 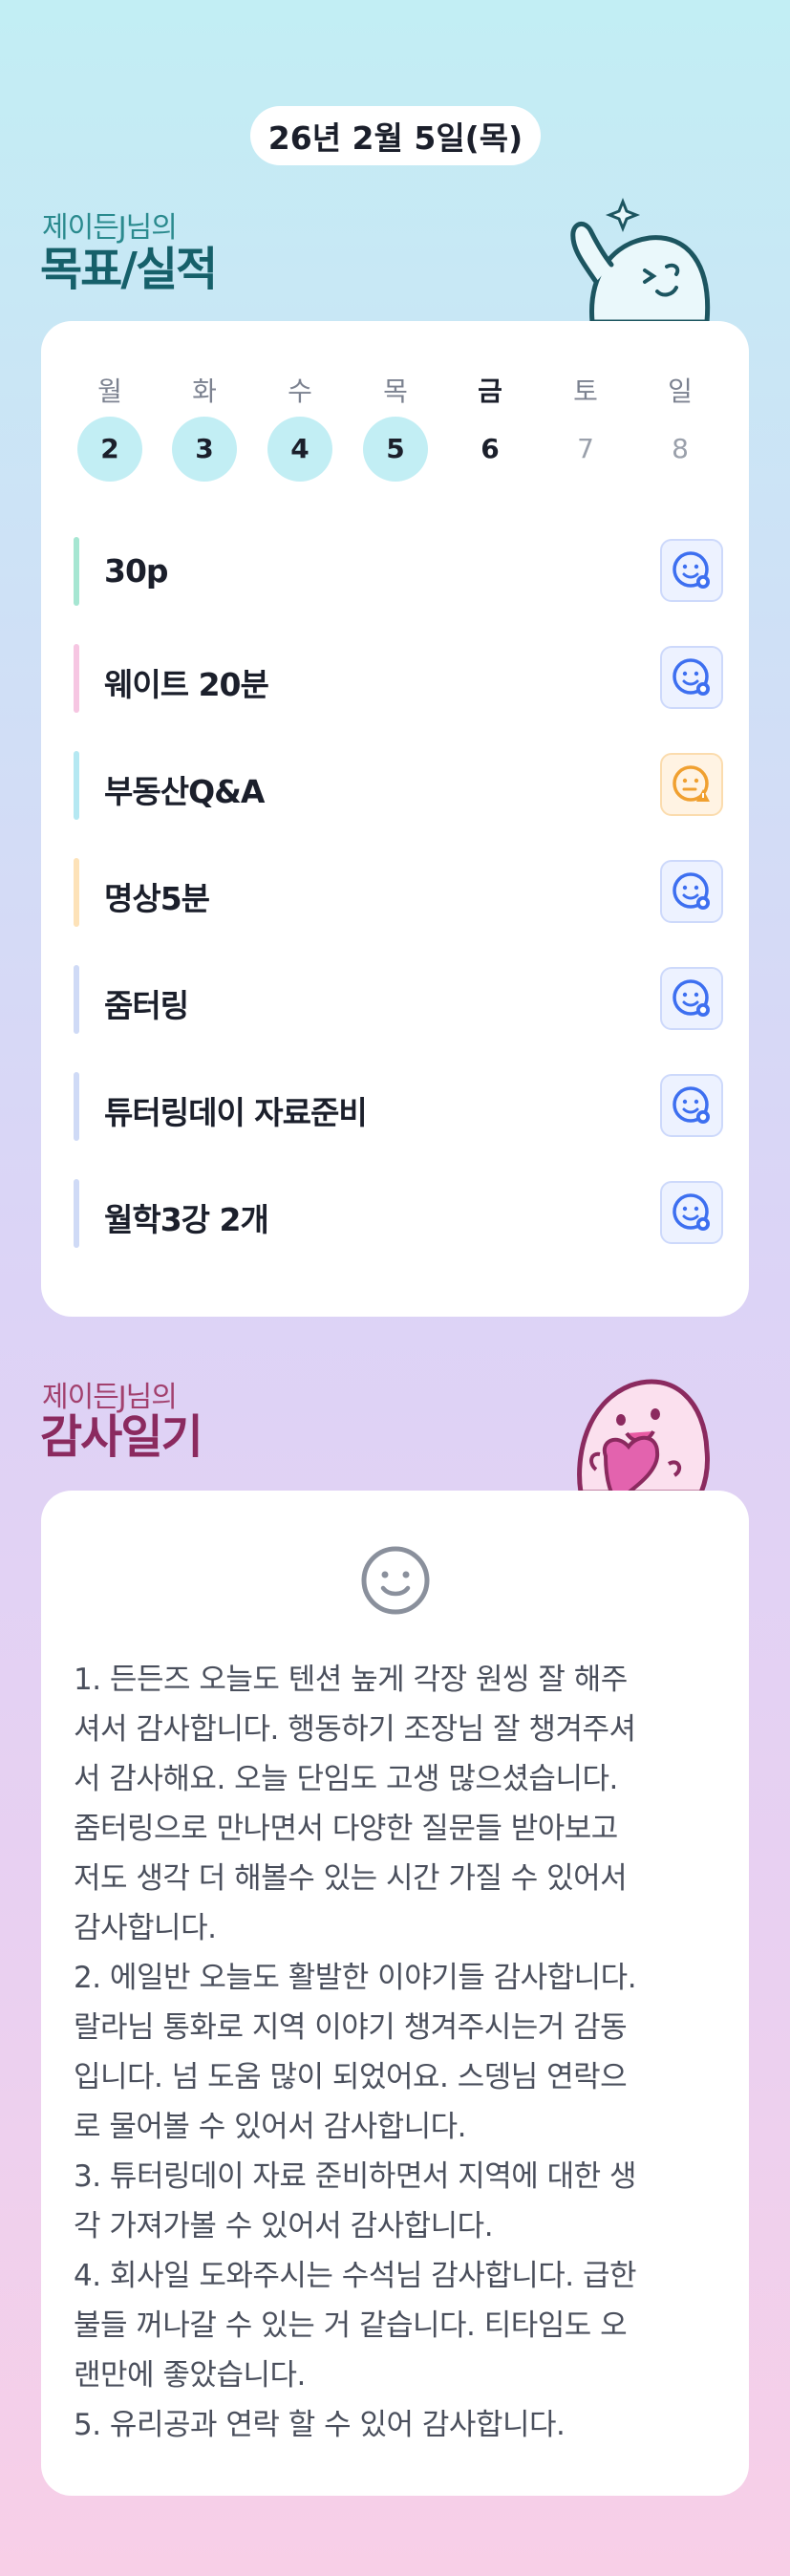 What do you see at coordinates (204, 391) in the screenshot?
I see `day-label: 화` at bounding box center [204, 391].